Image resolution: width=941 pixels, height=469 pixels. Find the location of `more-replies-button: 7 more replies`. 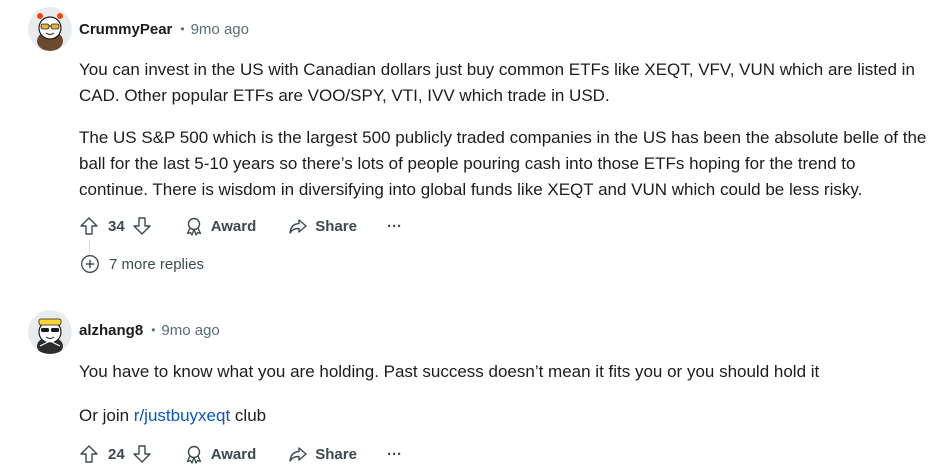

more-replies-button: 7 more replies is located at coordinates (142, 264).